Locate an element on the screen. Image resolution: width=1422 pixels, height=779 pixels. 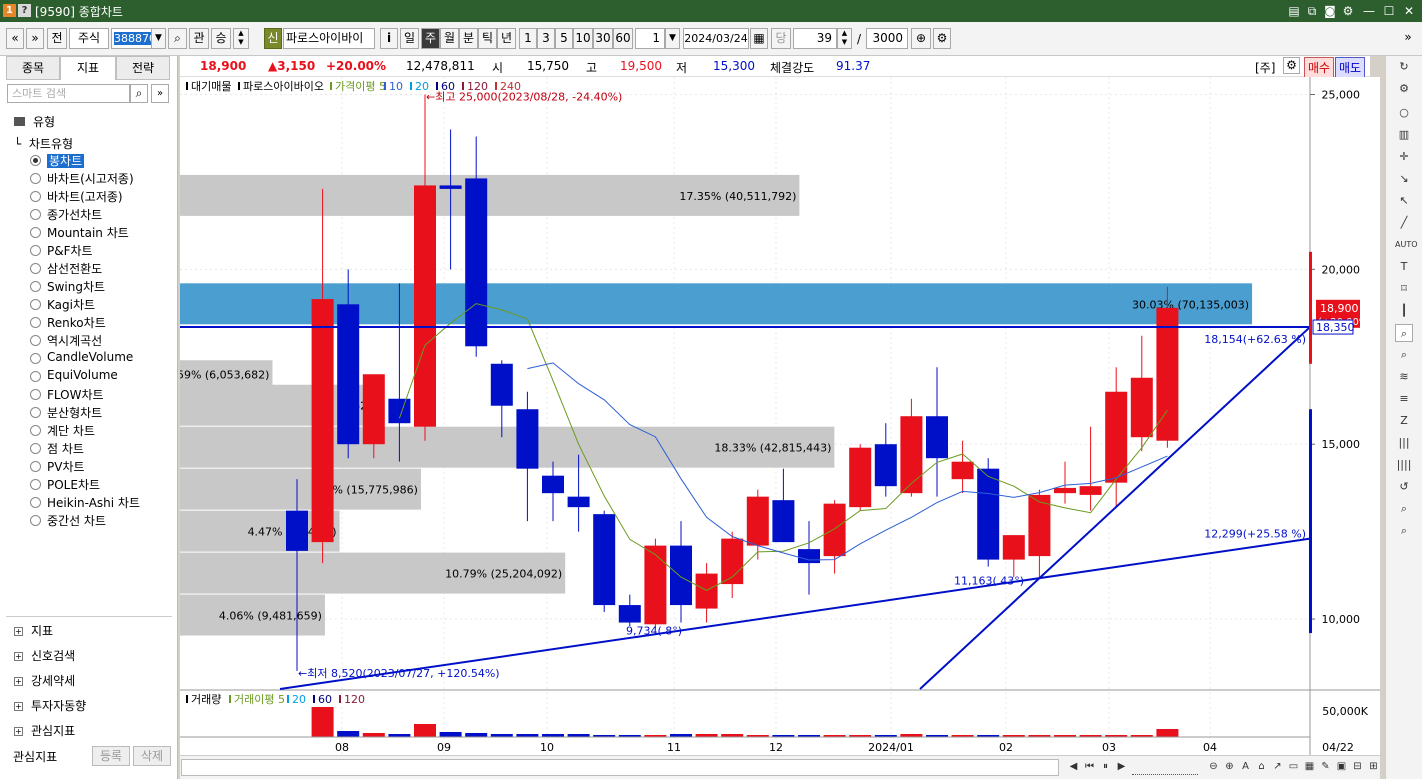
layout-icon: ▭ is located at coordinates (1293, 767).